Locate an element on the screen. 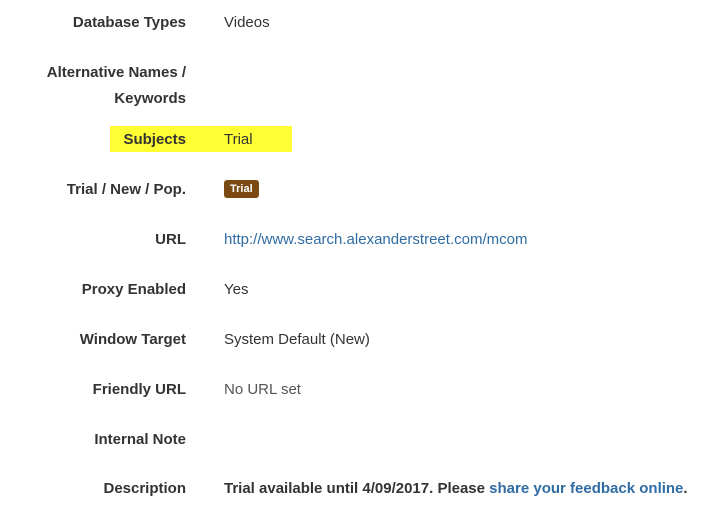 This screenshot has width=721, height=528. description-text: Trial available until 4/09/2017. Please is located at coordinates (357, 488).